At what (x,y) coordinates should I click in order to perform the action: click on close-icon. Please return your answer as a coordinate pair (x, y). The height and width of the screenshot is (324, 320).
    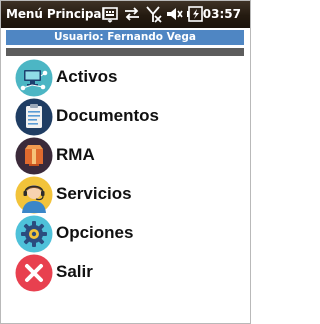
    Looking at the image, I should click on (34, 273).